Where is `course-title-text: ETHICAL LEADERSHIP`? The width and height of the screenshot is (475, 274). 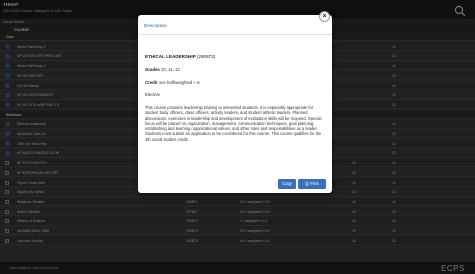
course-title-text: ETHICAL LEADERSHIP is located at coordinates (170, 56).